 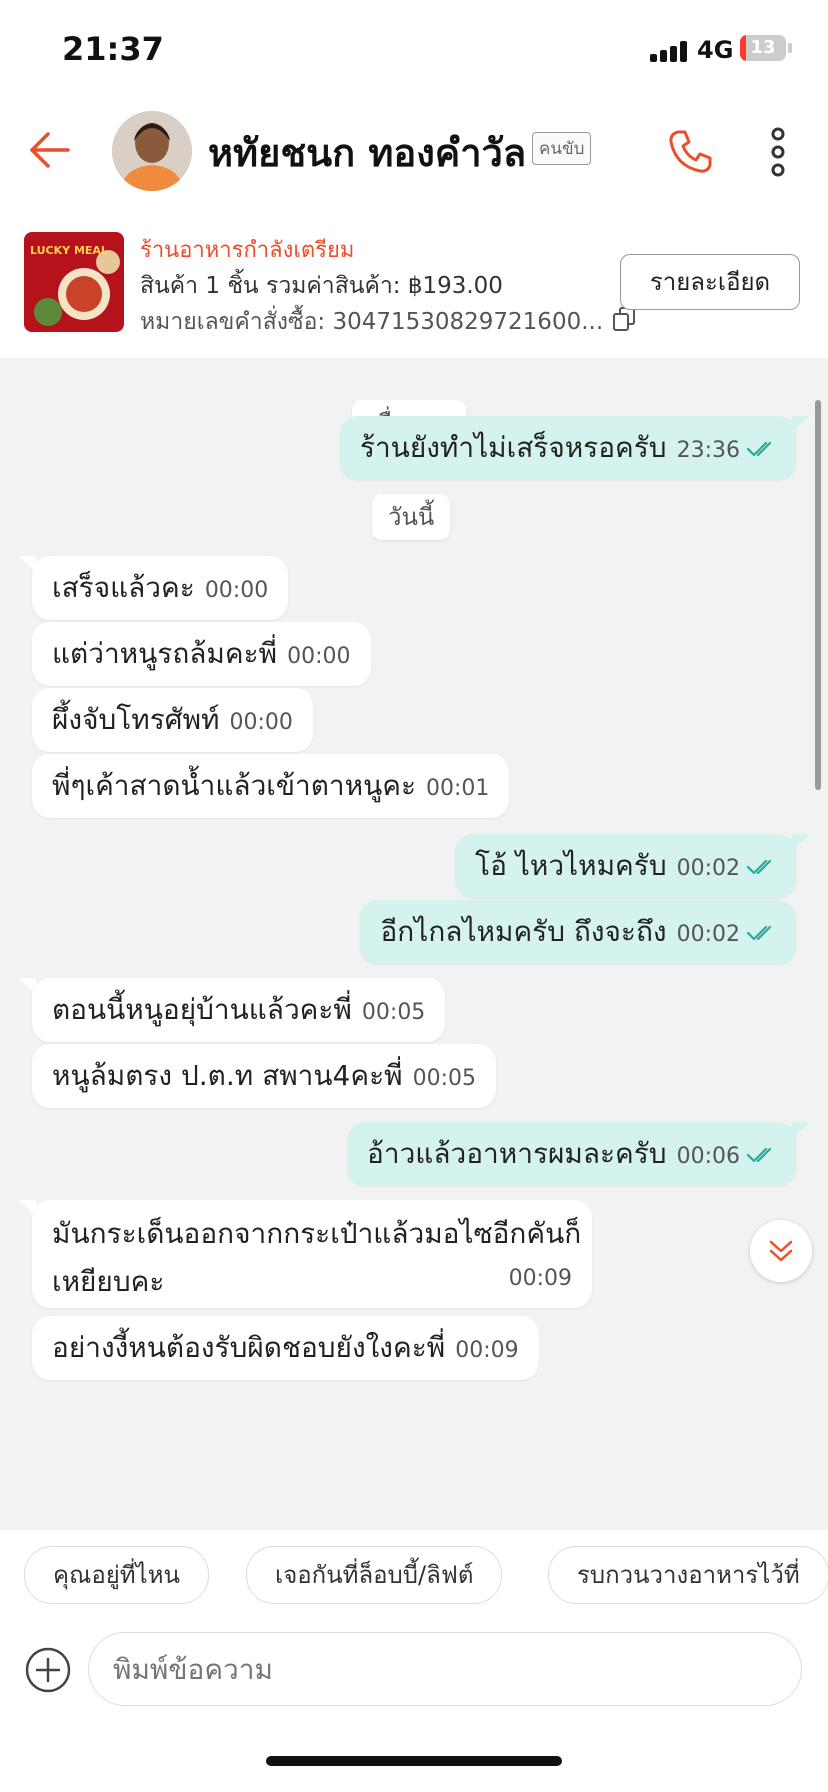 I want to click on message-time: 00:06, so click(x=708, y=1156).